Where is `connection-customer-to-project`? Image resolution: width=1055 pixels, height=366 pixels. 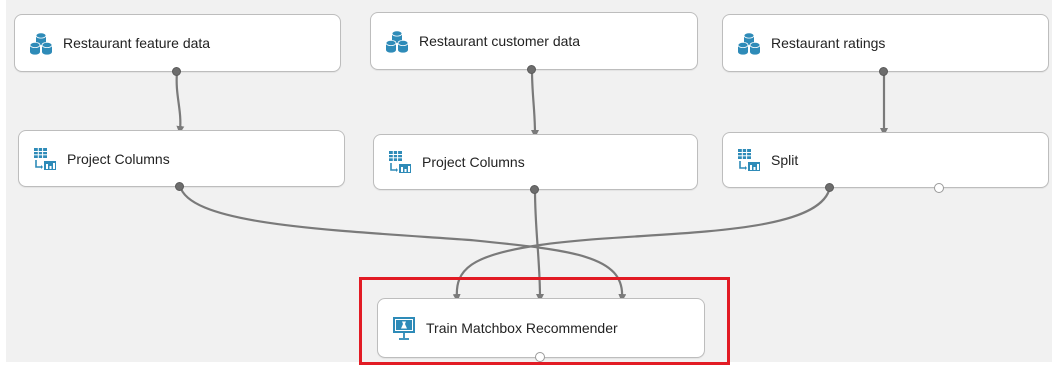 connection-customer-to-project is located at coordinates (534, 103).